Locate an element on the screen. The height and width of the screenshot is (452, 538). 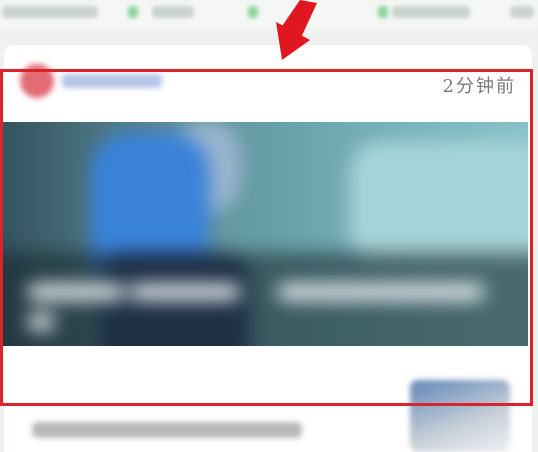
top-toolbar-strip is located at coordinates (269, 14).